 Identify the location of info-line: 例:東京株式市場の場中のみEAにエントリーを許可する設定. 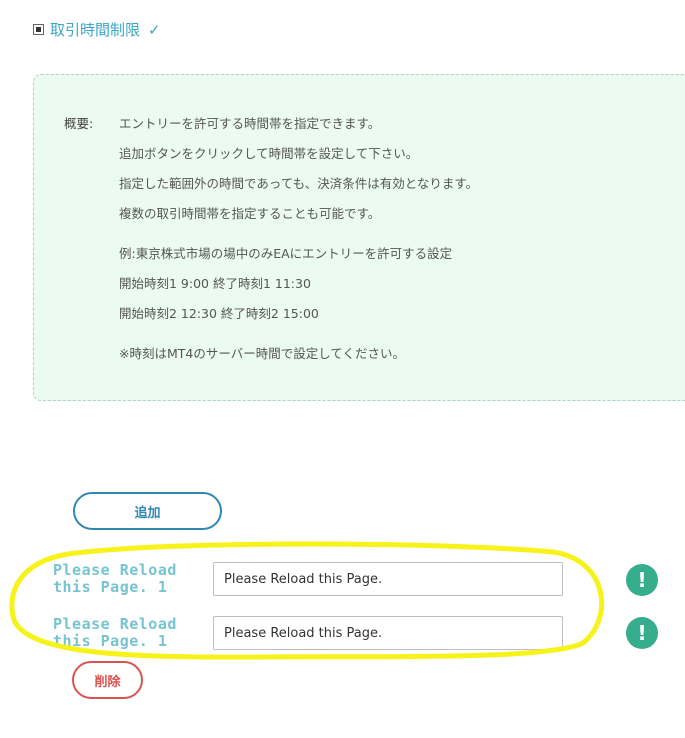
(286, 253).